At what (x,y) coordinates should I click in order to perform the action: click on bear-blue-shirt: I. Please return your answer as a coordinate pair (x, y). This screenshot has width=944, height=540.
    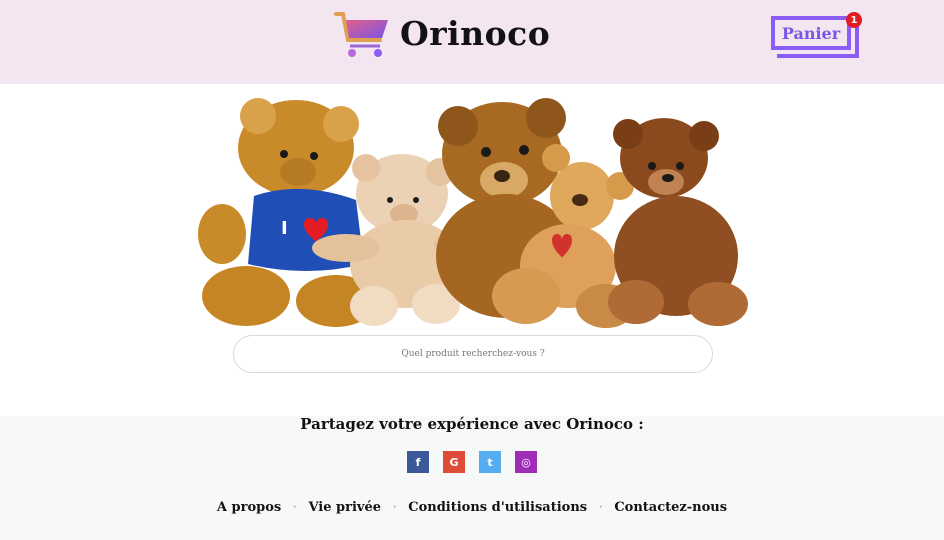
    Looking at the image, I should click on (287, 212).